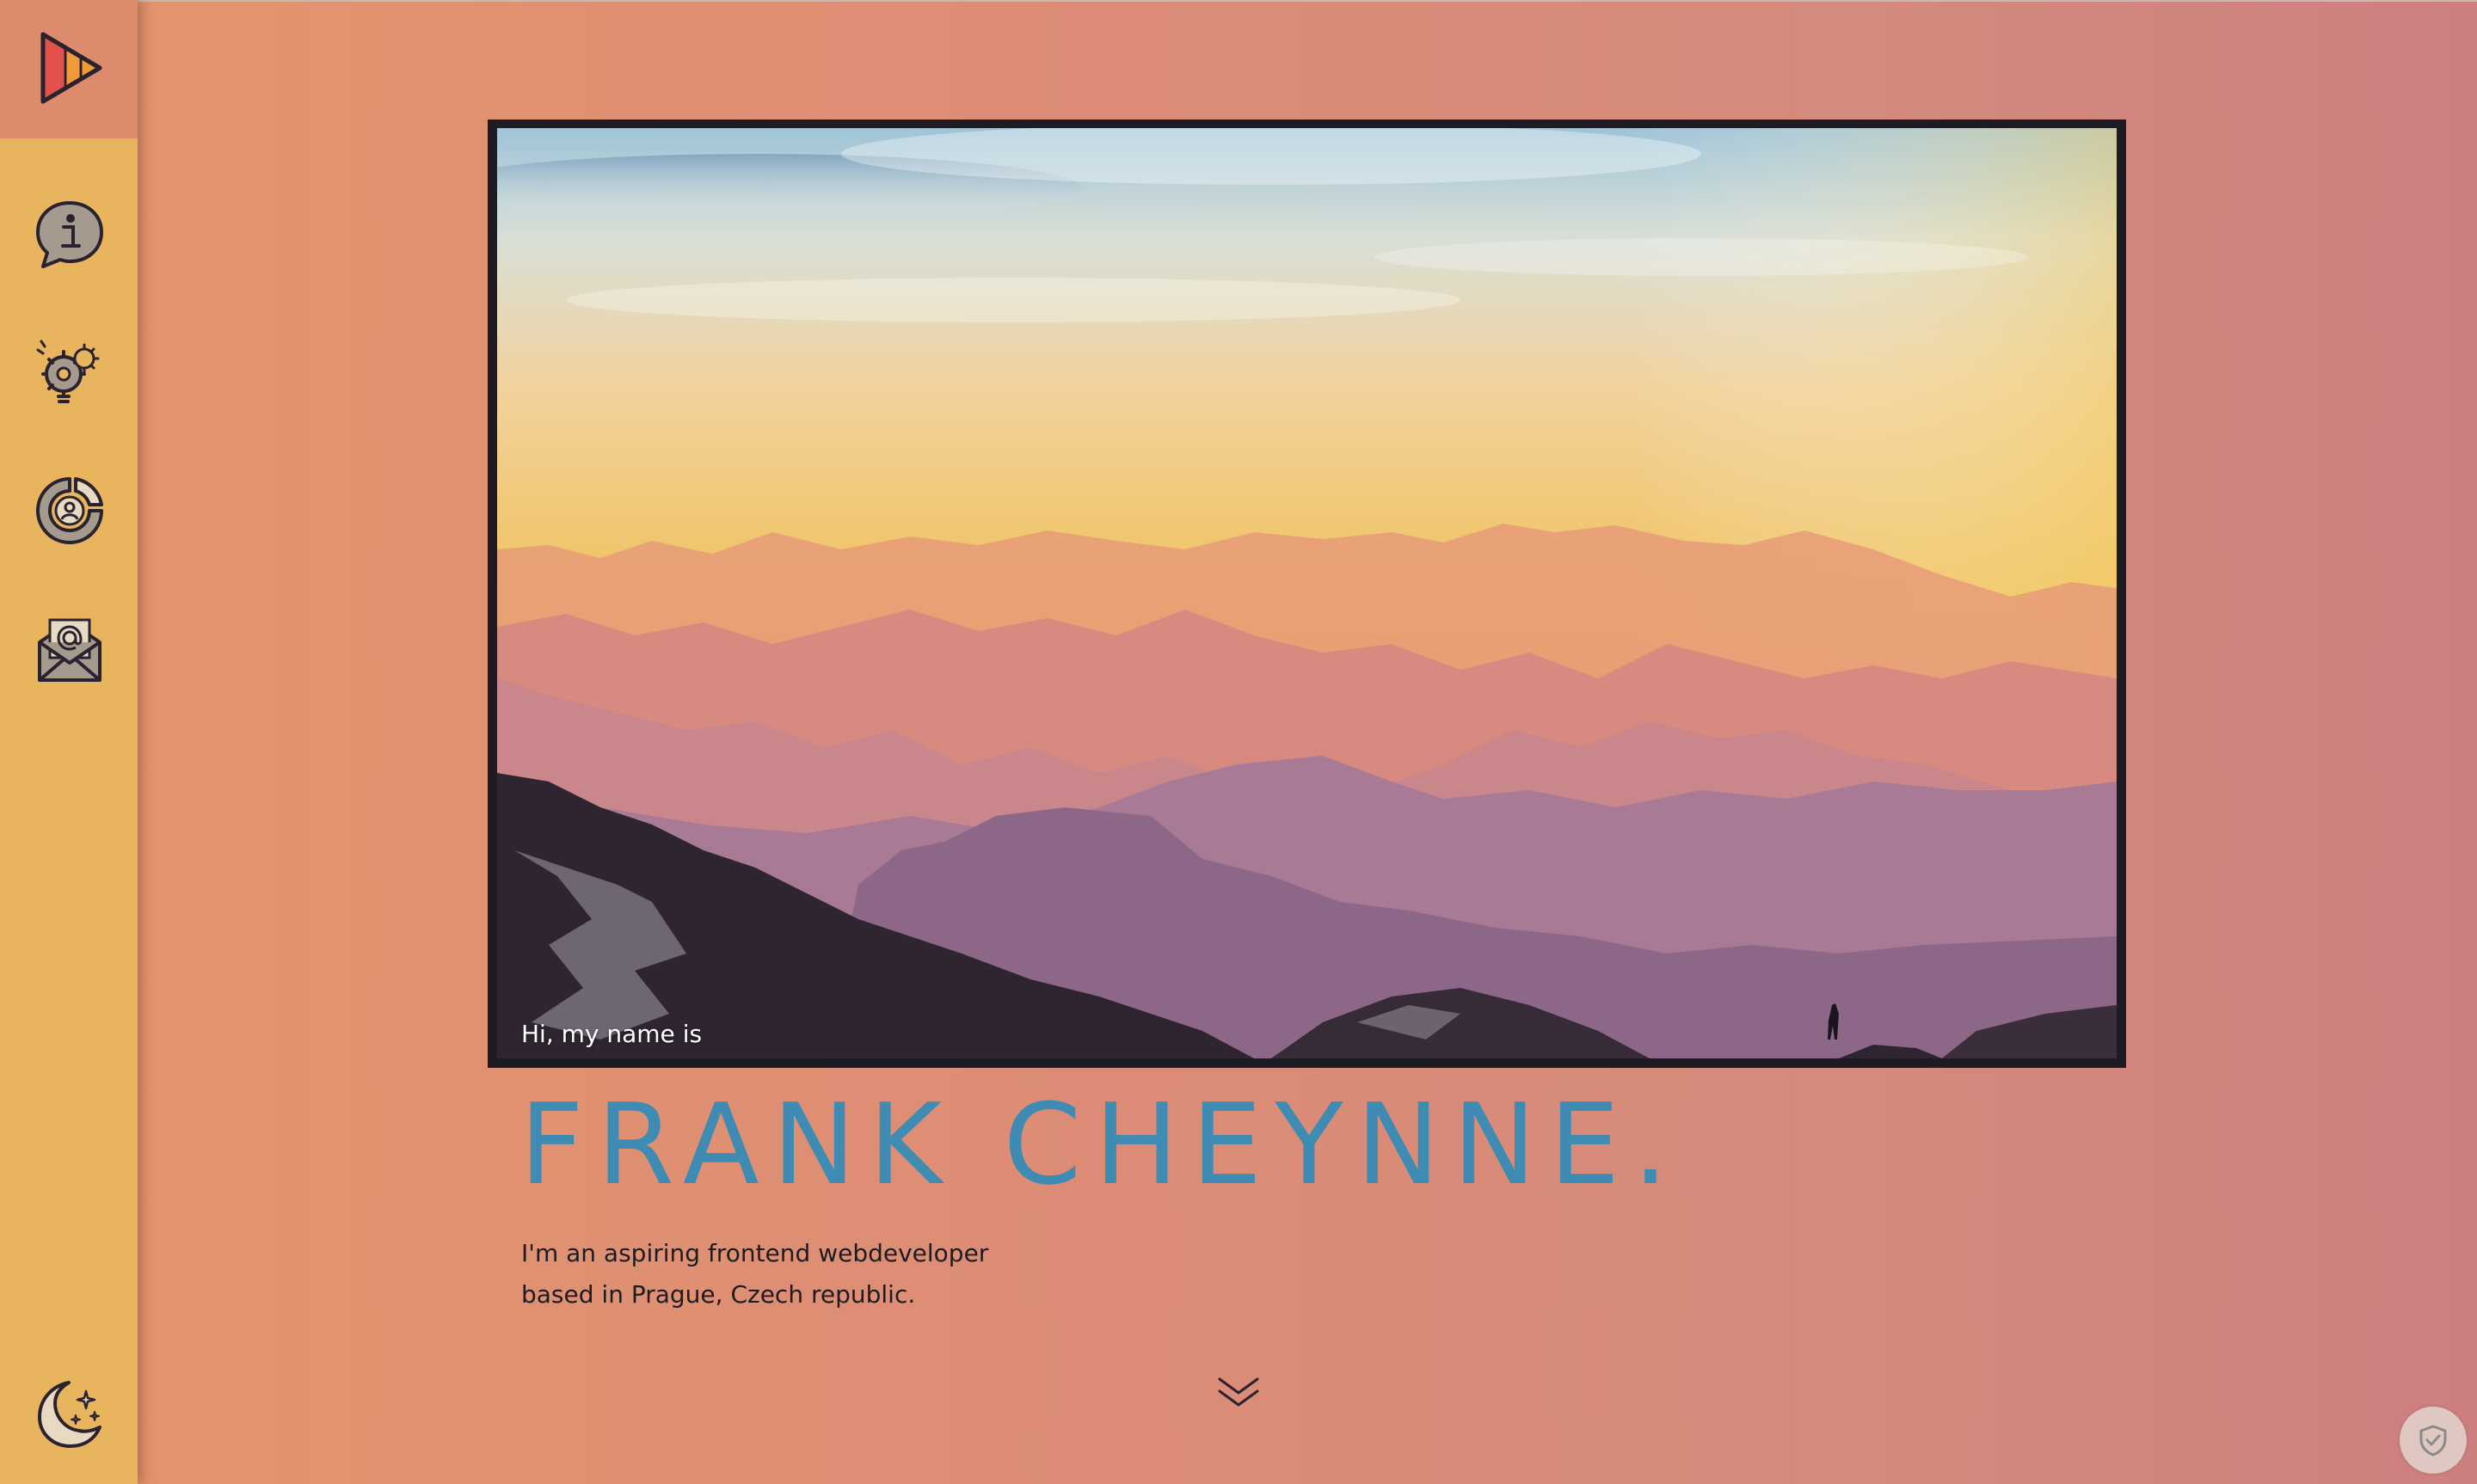 The width and height of the screenshot is (2477, 1484). I want to click on info-chat-icon, so click(69, 234).